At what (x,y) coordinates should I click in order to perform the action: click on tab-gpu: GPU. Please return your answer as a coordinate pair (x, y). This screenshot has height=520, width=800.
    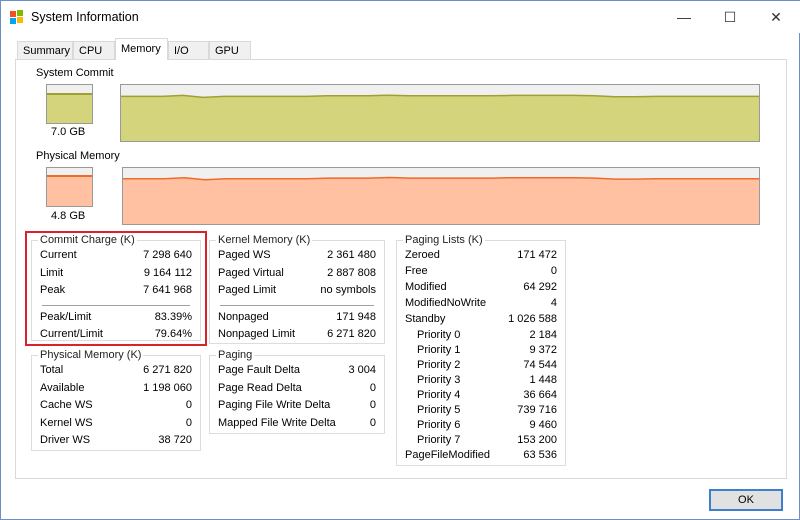
    Looking at the image, I should click on (230, 50).